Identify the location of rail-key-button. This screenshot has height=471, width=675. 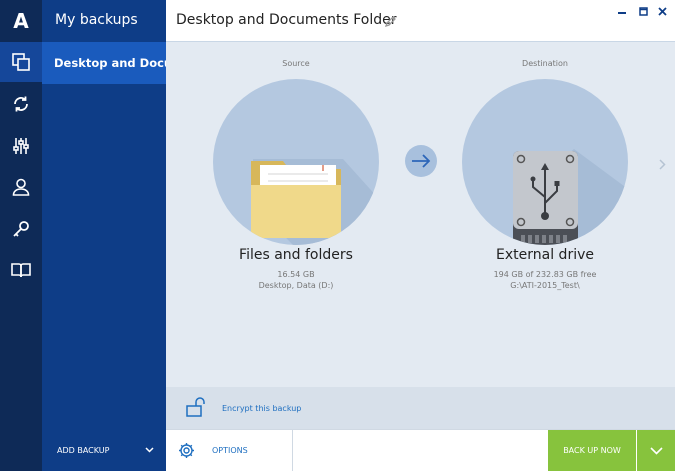
(21, 229).